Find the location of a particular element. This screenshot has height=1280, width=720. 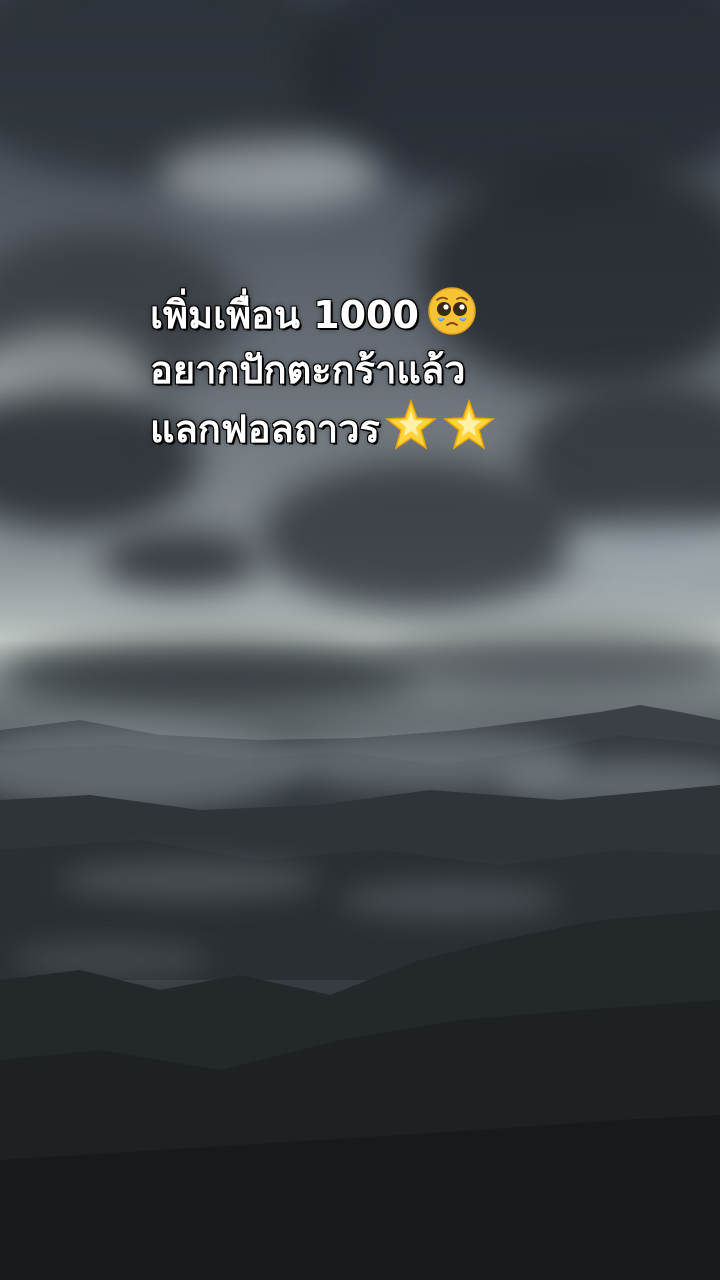

caption-line-2: อยากปักตะกร้าแล้ว is located at coordinates (308, 370).